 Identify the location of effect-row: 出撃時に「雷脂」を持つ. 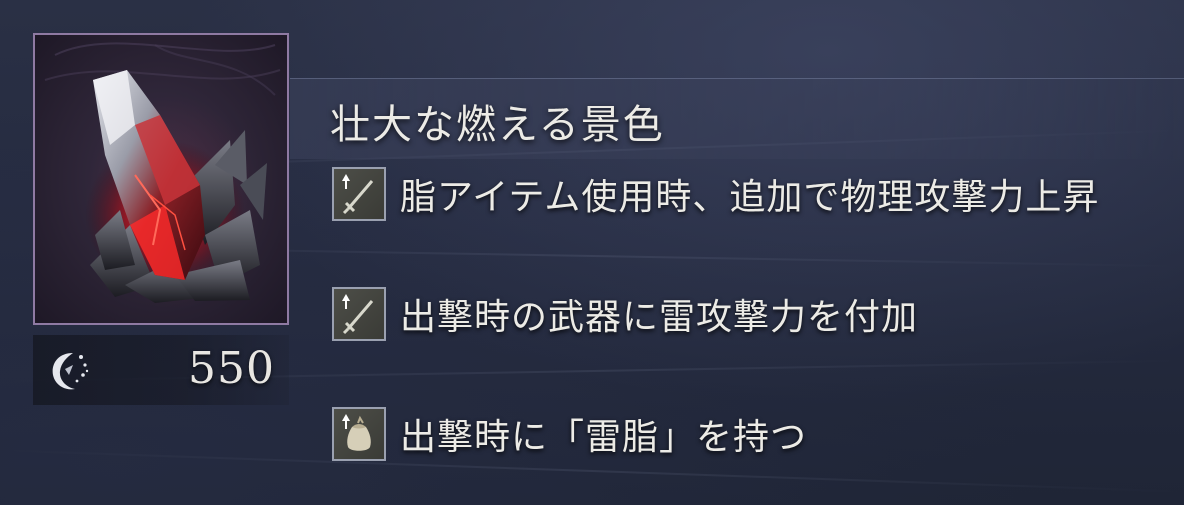
(569, 434).